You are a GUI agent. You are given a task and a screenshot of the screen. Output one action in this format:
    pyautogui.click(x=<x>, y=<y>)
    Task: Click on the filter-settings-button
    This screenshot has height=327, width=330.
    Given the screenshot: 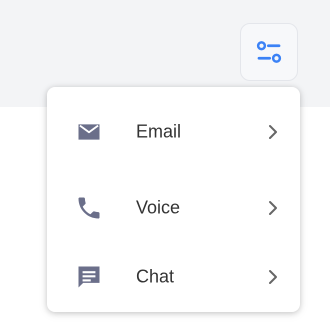 What is the action you would take?
    pyautogui.click(x=269, y=52)
    